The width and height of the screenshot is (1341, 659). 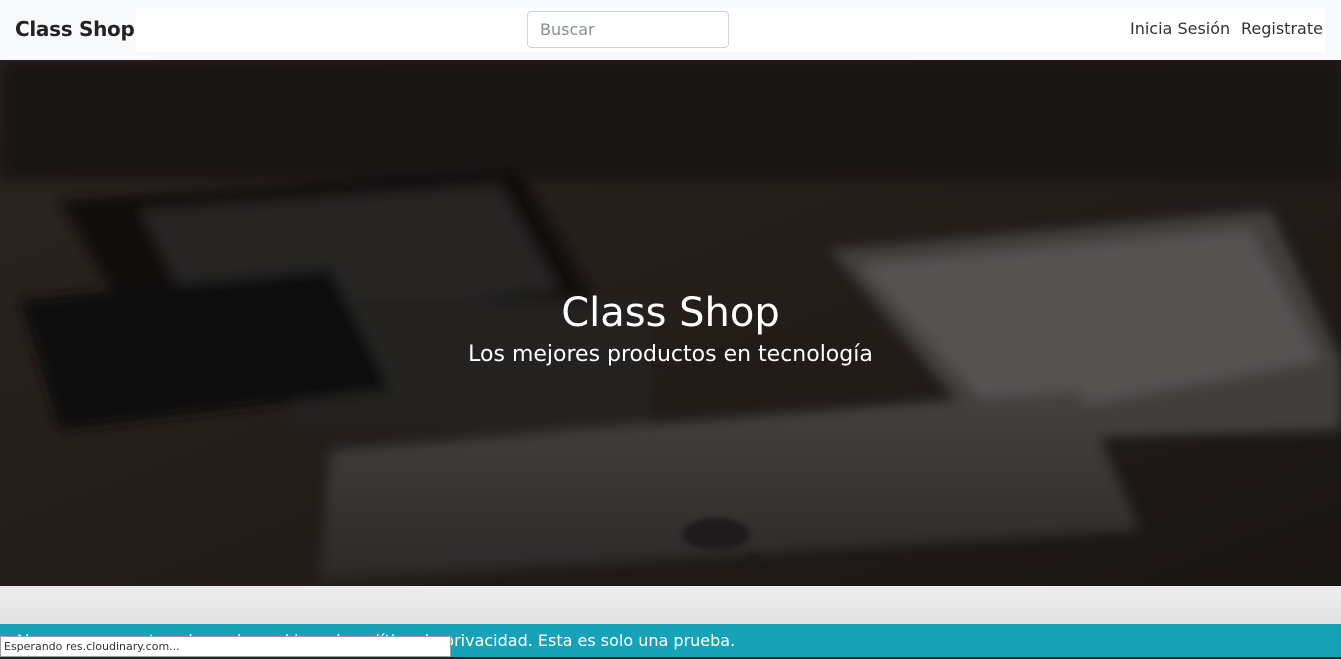 What do you see at coordinates (670, 313) in the screenshot?
I see `hero-title: Class Shop` at bounding box center [670, 313].